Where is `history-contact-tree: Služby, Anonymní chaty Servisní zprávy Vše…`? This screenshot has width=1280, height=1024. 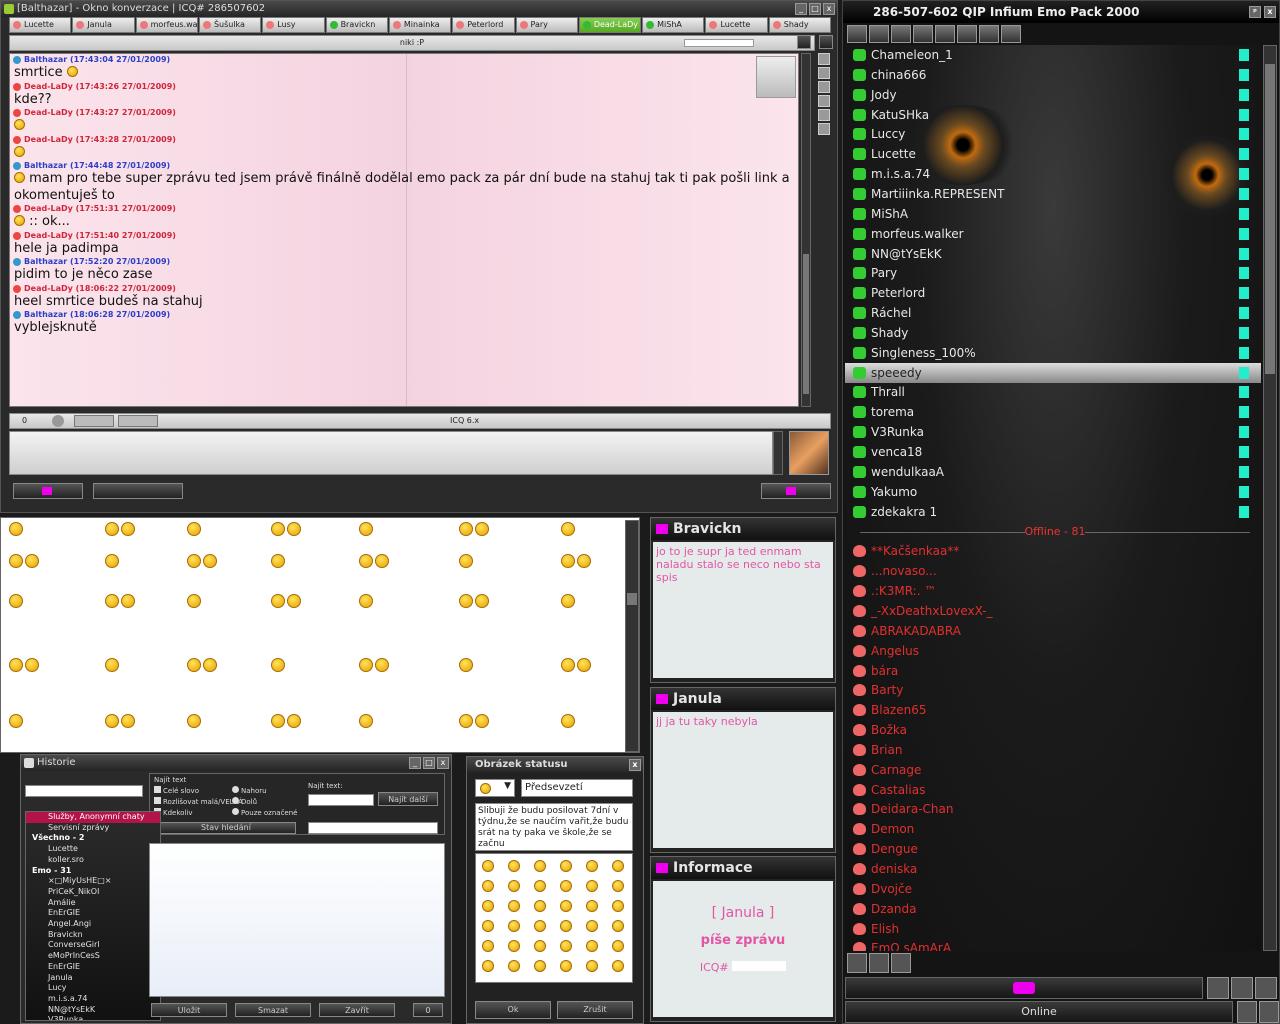
history-contact-tree: Služby, Anonymní chaty Servisní zprávy Vše… is located at coordinates (93, 916).